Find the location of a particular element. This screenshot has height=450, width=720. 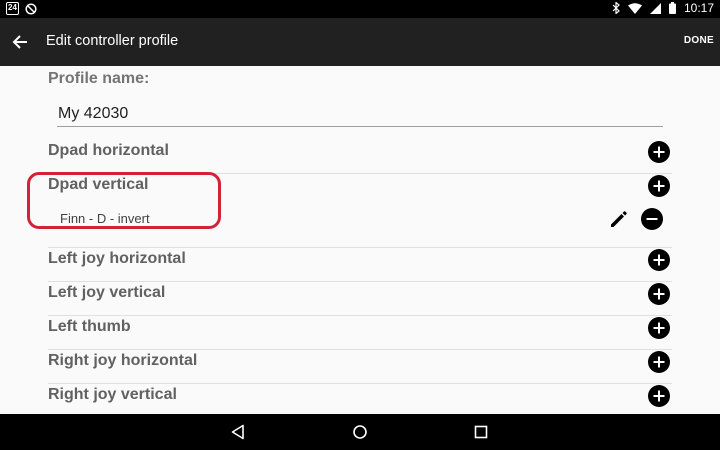

mapping-row-label: Left thumb is located at coordinates (89, 326).